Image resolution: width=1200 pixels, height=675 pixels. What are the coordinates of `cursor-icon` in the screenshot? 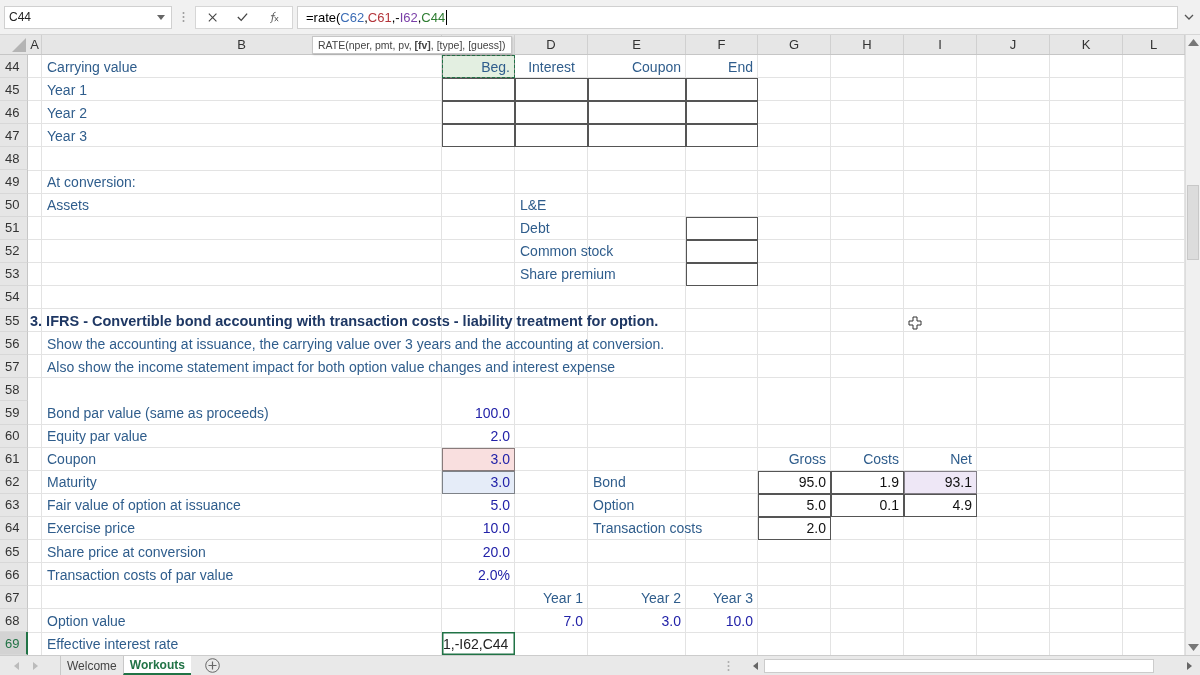 It's located at (915, 323).